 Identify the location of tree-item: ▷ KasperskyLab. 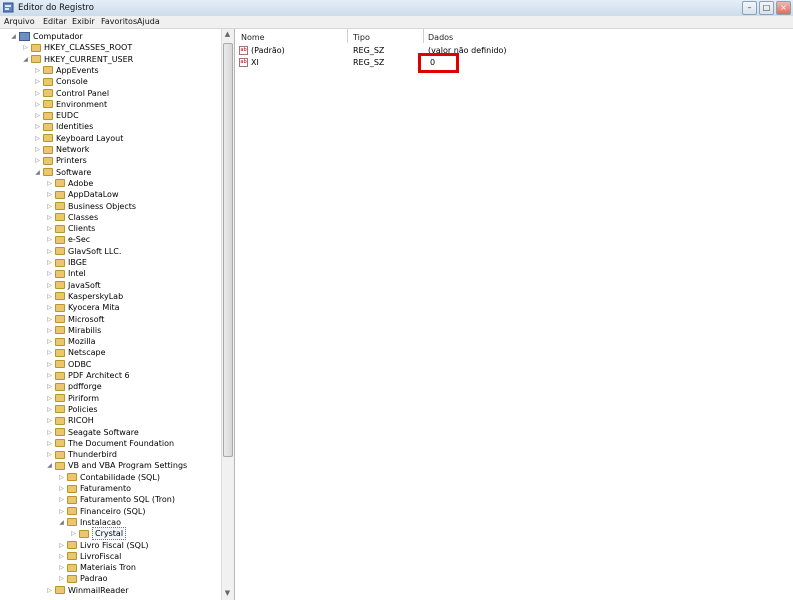
(84, 296).